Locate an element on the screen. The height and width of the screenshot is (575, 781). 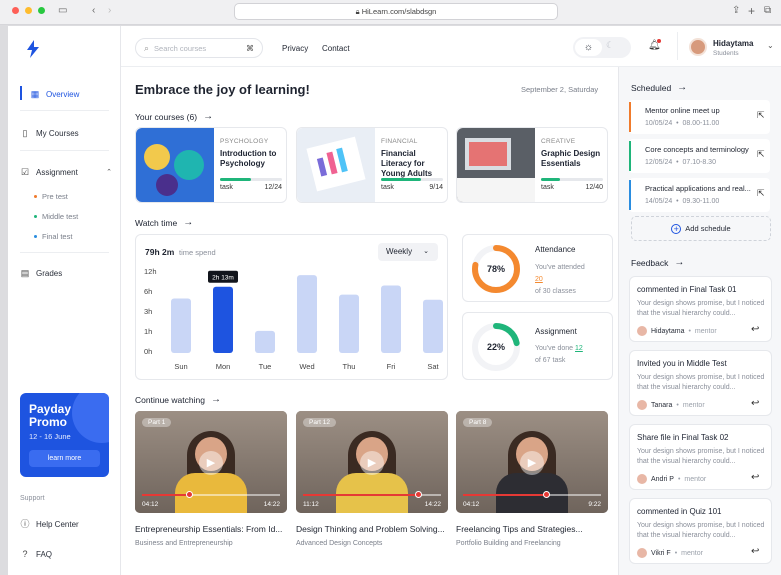
schedule-time: 09.30-11.00 is located at coordinates (701, 201).